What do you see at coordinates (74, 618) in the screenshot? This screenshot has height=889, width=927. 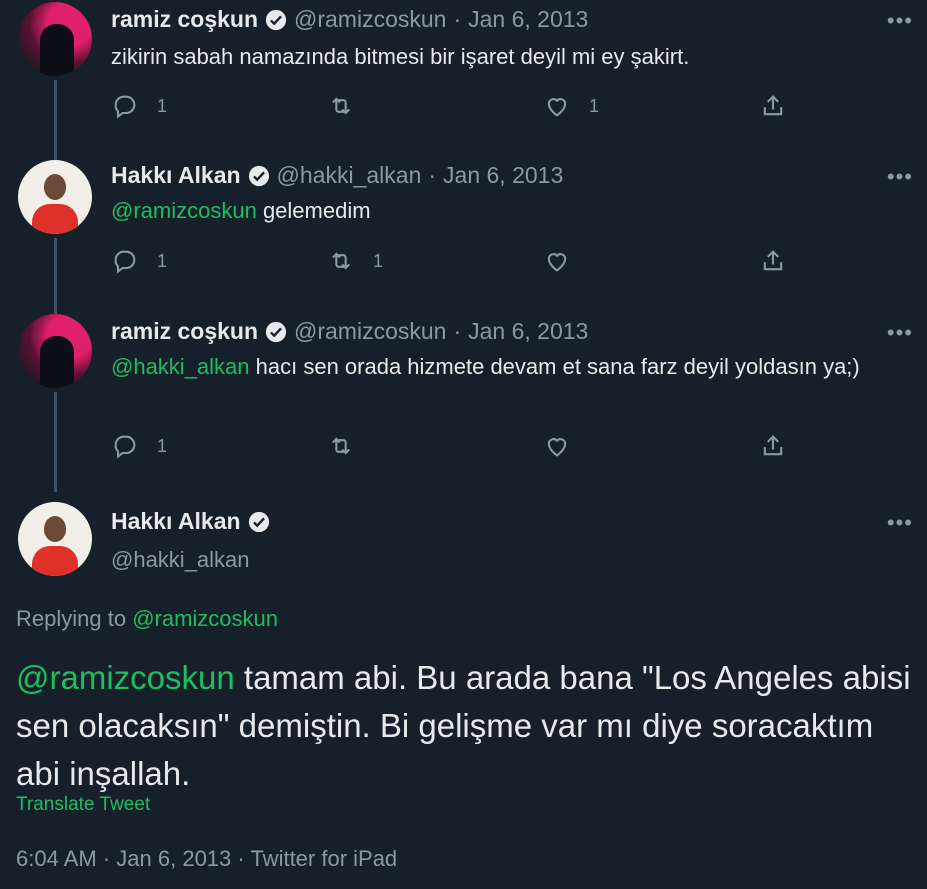 I see `replying-prefix: Replying to` at bounding box center [74, 618].